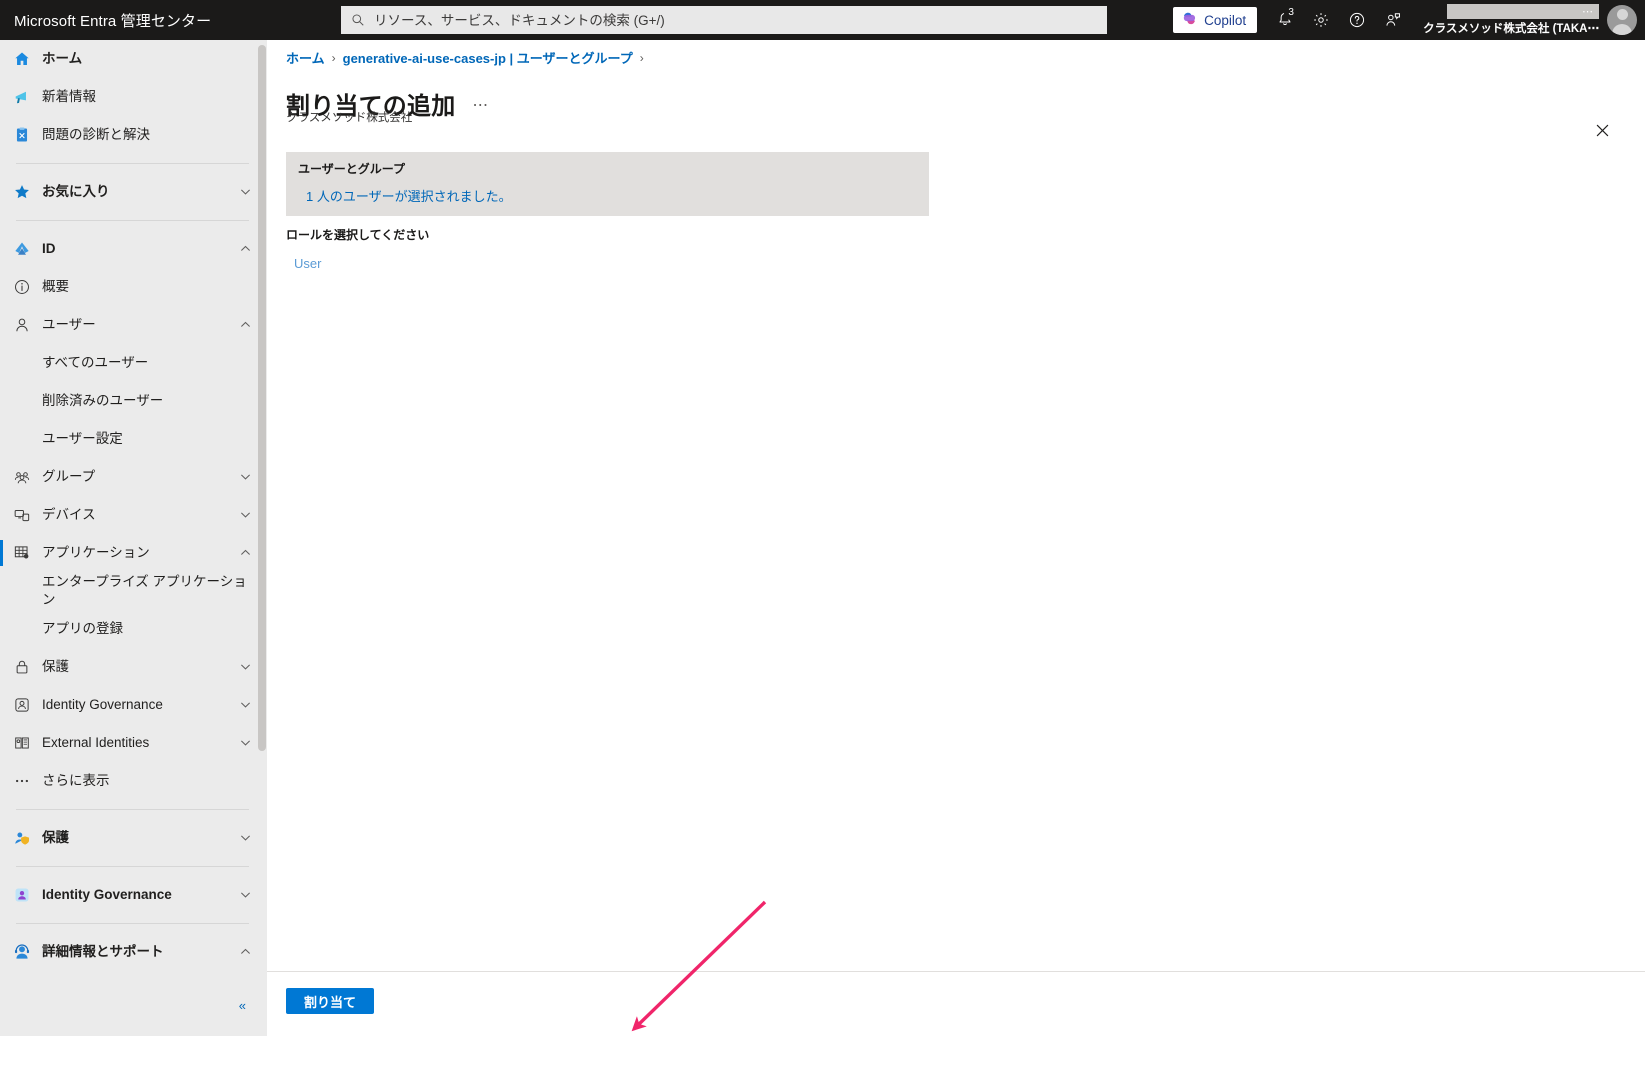 The image size is (1645, 1076). Describe the element at coordinates (1622, 20) in the screenshot. I see `avatar` at that location.